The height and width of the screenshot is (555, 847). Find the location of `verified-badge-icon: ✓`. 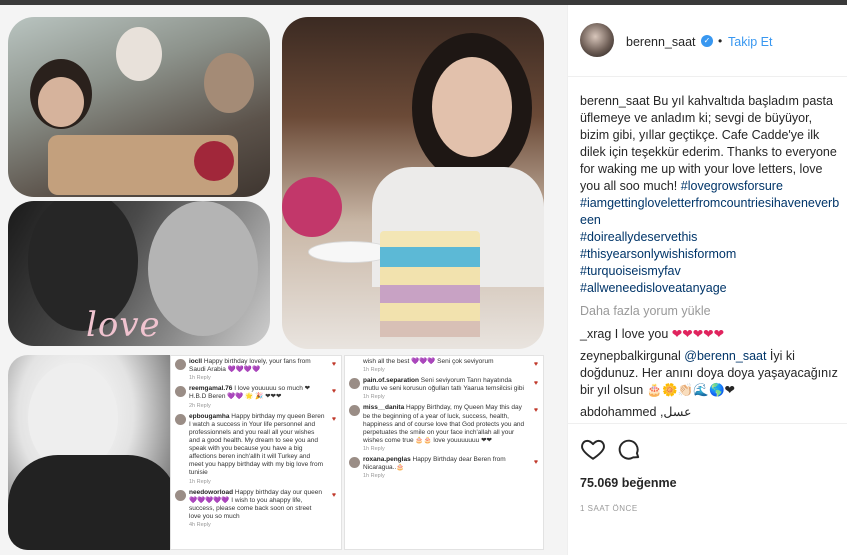

verified-badge-icon: ✓ is located at coordinates (707, 41).